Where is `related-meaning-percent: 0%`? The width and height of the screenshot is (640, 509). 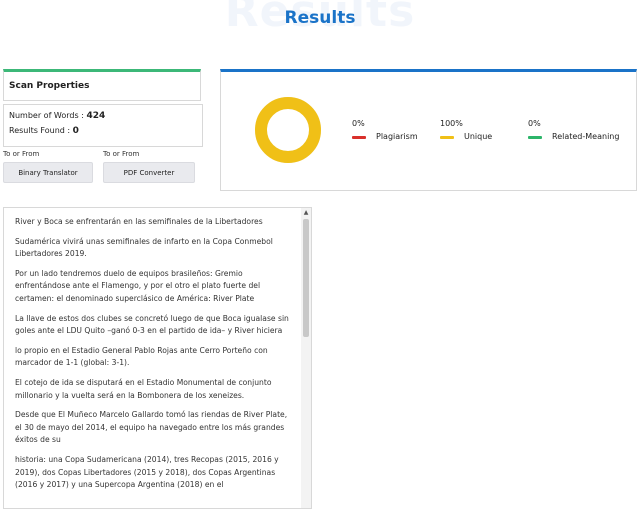 related-meaning-percent: 0% is located at coordinates (534, 123).